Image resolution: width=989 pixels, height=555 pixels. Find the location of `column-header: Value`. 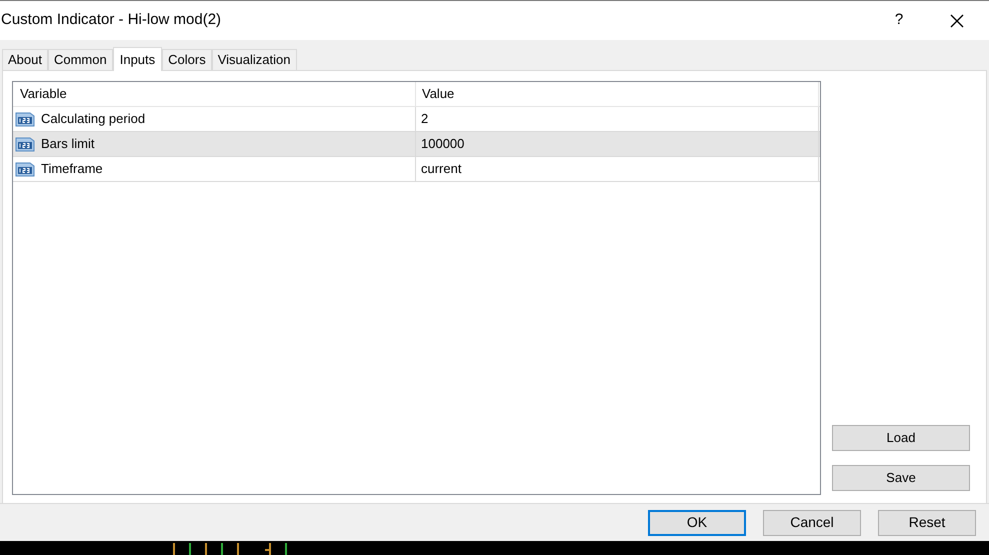

column-header: Value is located at coordinates (617, 94).